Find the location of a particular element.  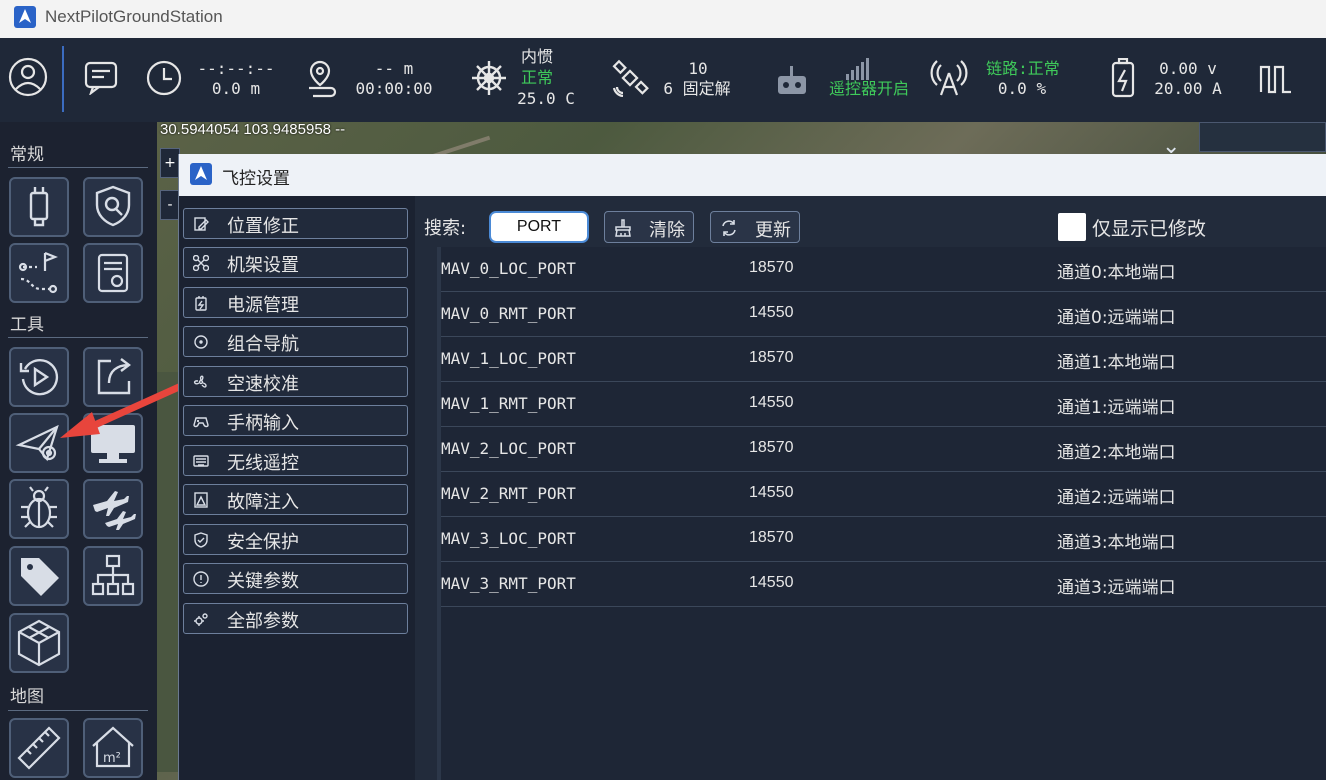

3d-model-button is located at coordinates (39, 643).